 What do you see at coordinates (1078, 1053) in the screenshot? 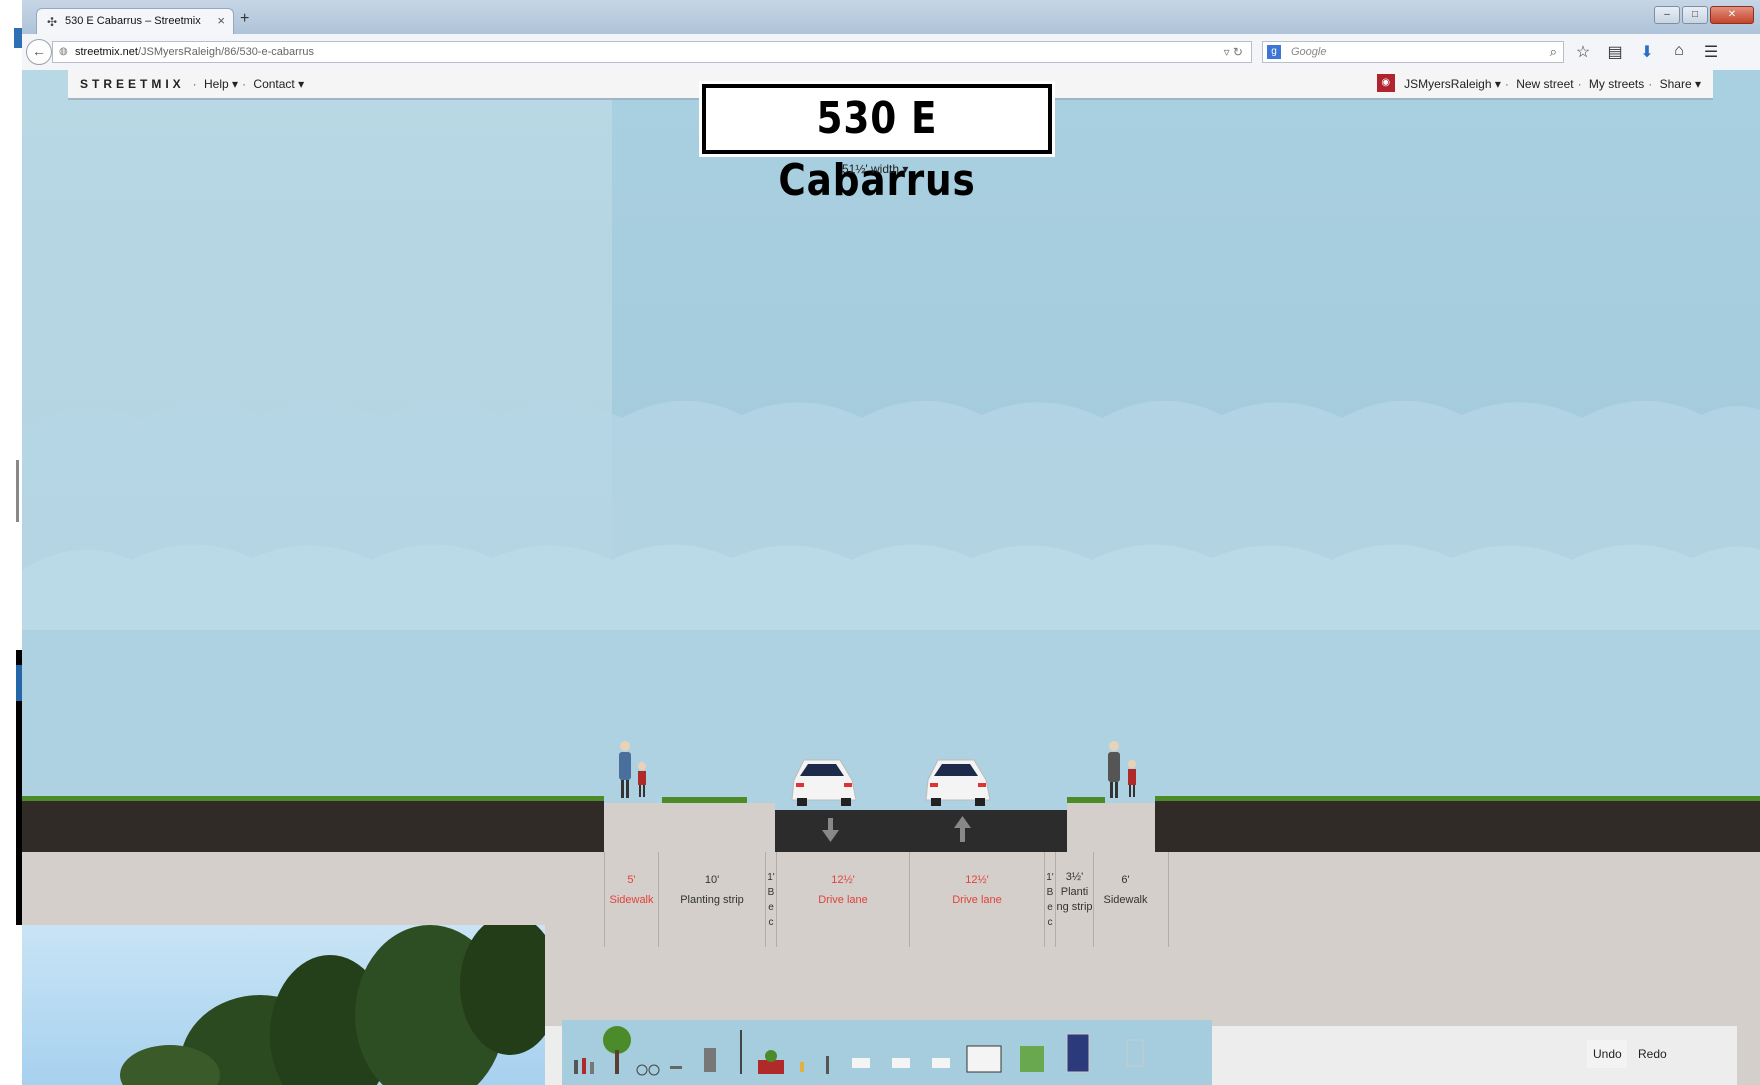
I see `palette-streetcar-icon` at bounding box center [1078, 1053].